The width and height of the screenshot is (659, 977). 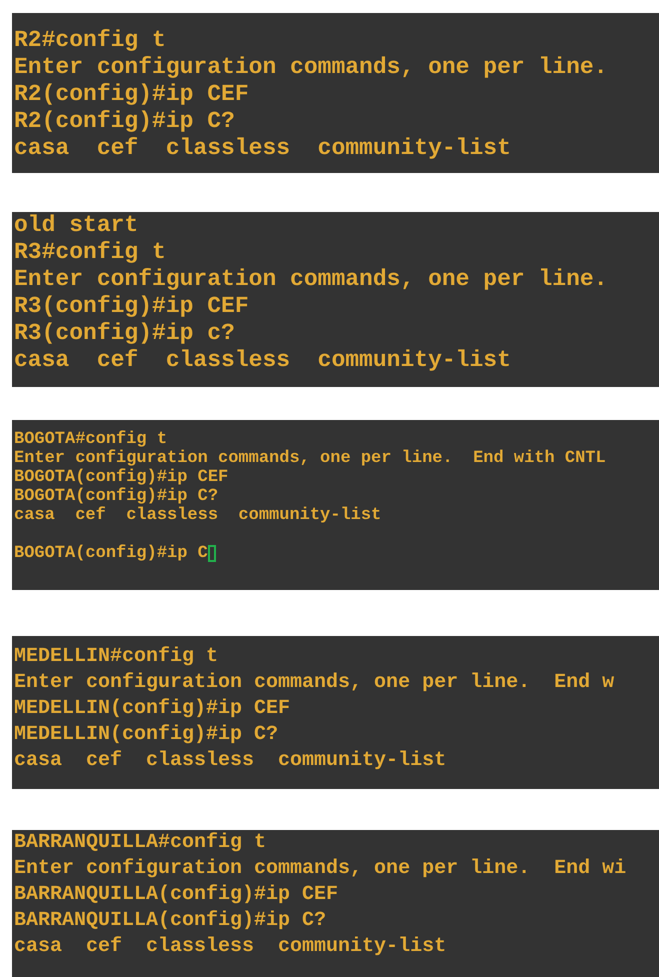 What do you see at coordinates (310, 458) in the screenshot?
I see `terminal-line: Enter configuration commands, one per line. End with CNTL` at bounding box center [310, 458].